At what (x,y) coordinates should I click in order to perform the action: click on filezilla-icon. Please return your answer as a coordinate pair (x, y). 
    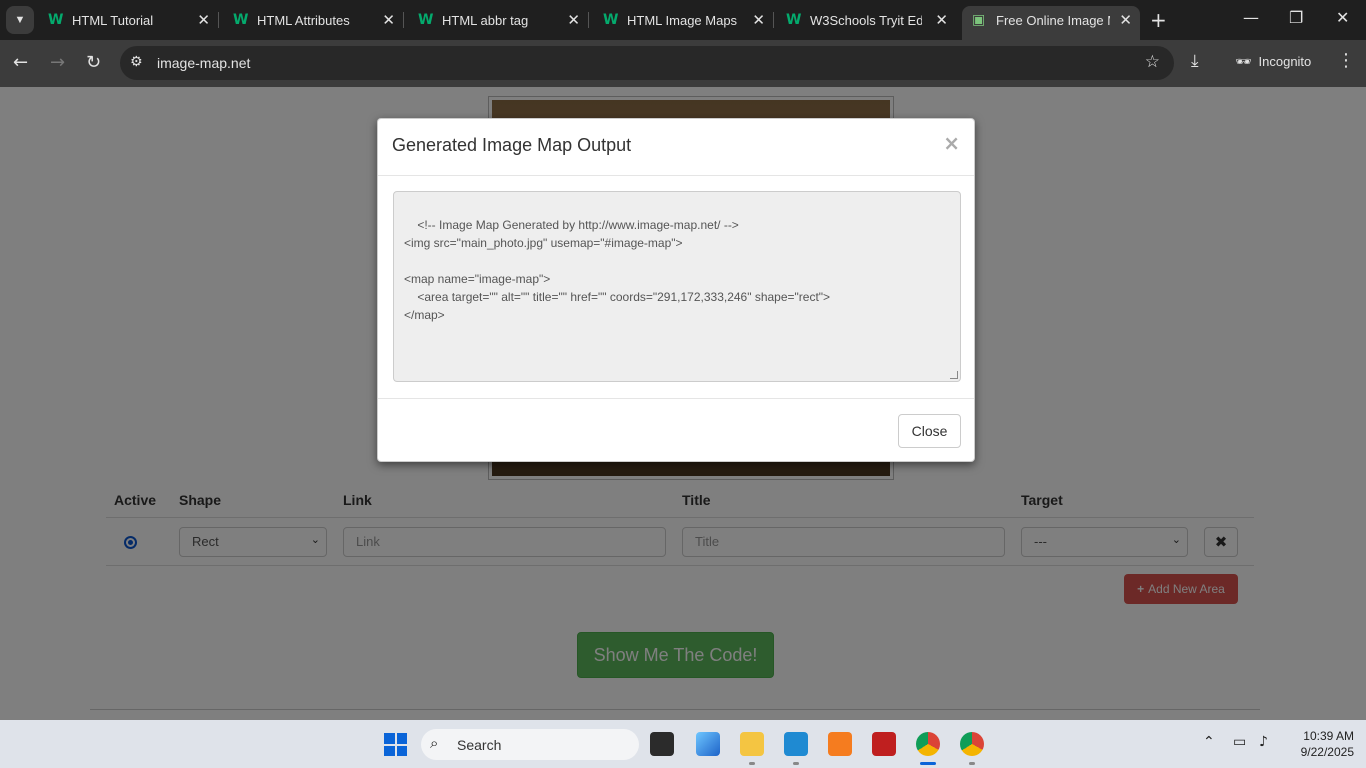
    Looking at the image, I should click on (884, 744).